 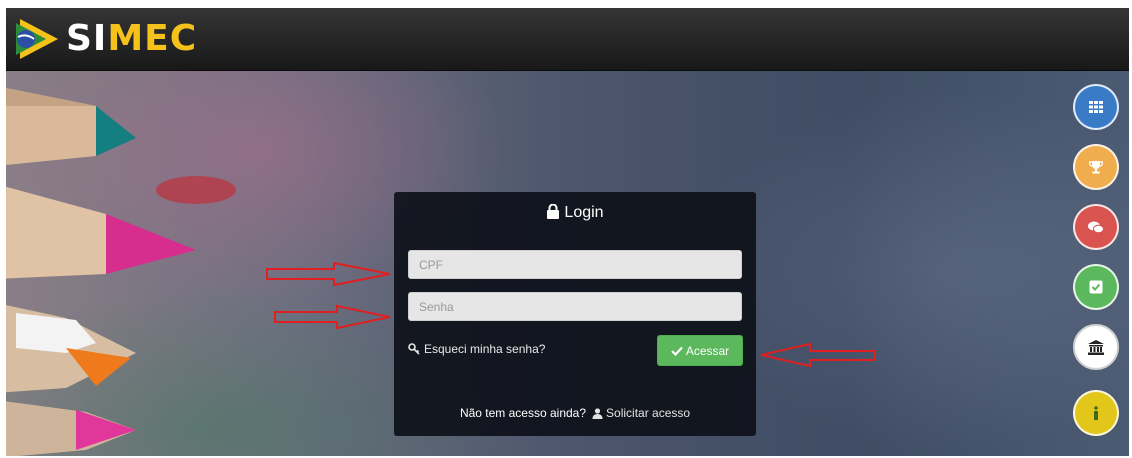 I want to click on apps-grid-button, so click(x=1096, y=107).